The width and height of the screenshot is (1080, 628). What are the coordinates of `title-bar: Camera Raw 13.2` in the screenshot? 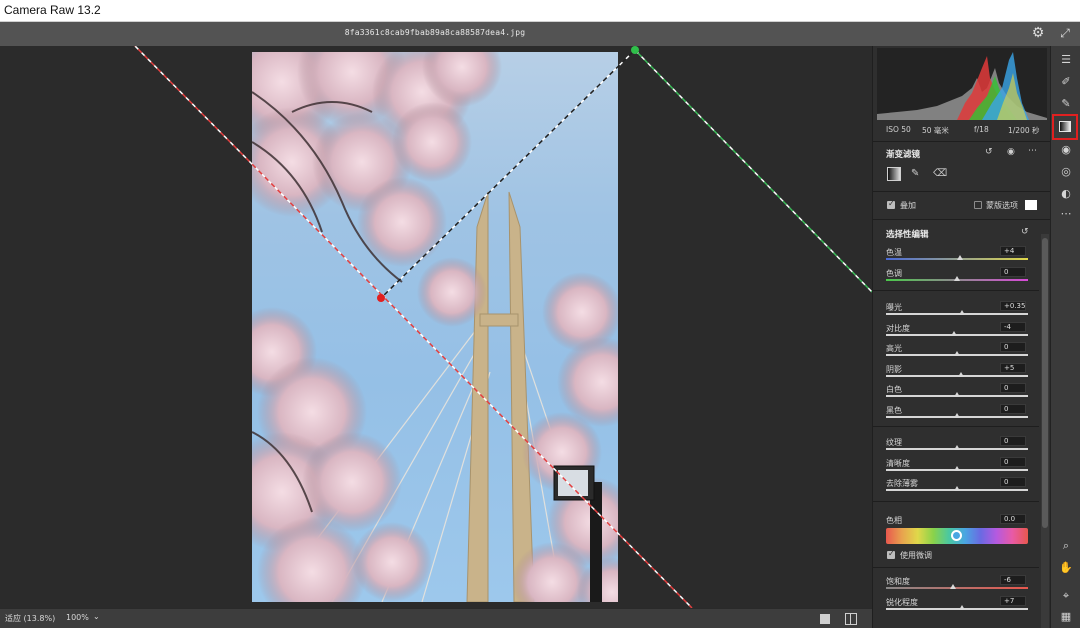 It's located at (540, 11).